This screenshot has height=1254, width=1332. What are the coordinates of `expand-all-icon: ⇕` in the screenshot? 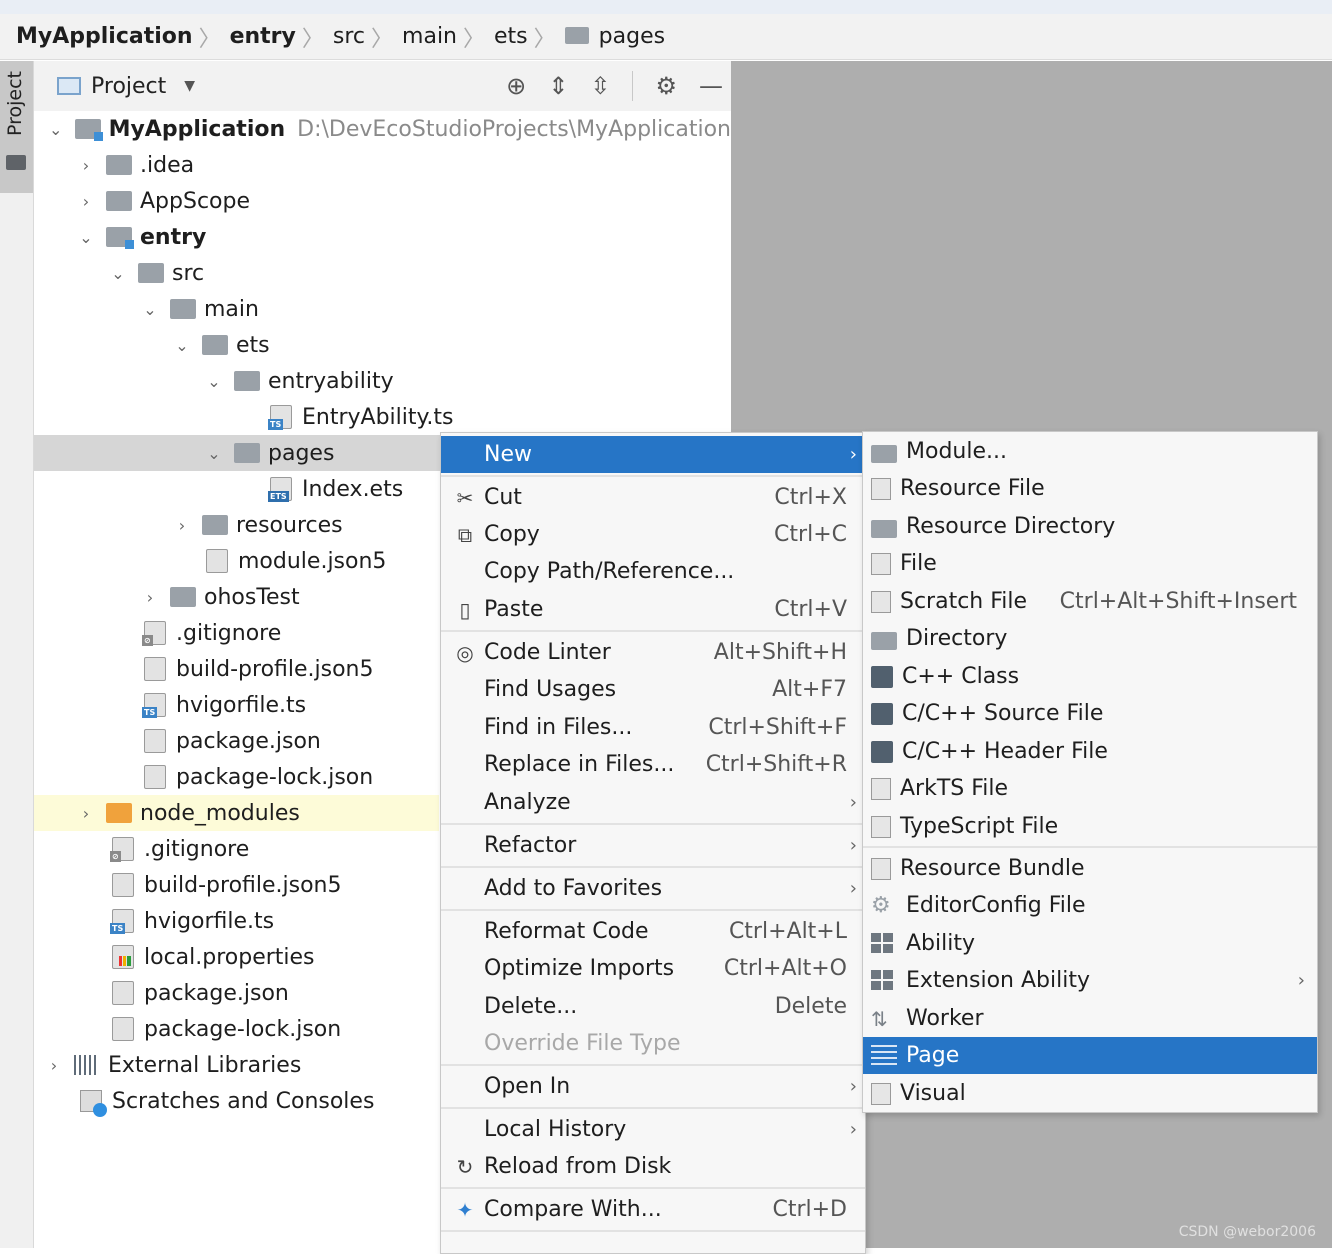 It's located at (558, 86).